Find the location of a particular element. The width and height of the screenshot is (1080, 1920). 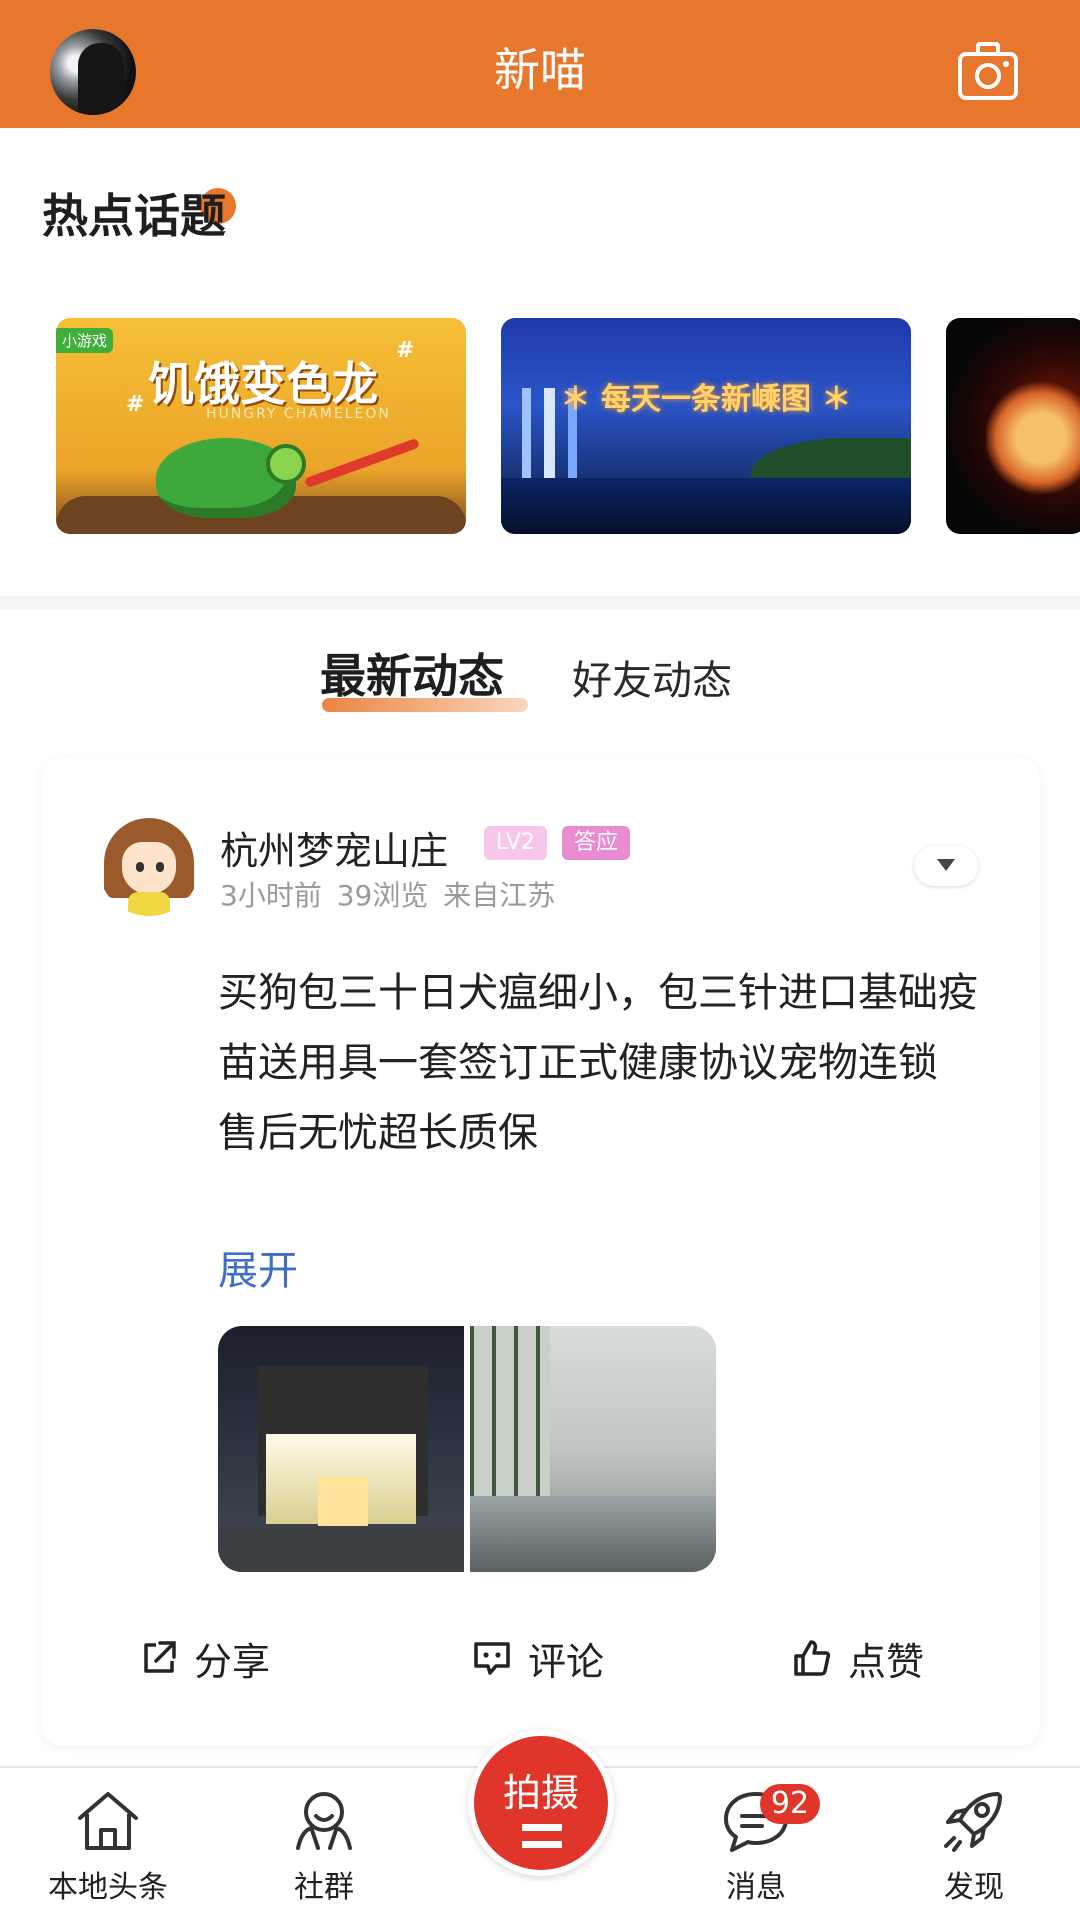

topic-card-title: 饥饿变色龙 is located at coordinates (263, 384).